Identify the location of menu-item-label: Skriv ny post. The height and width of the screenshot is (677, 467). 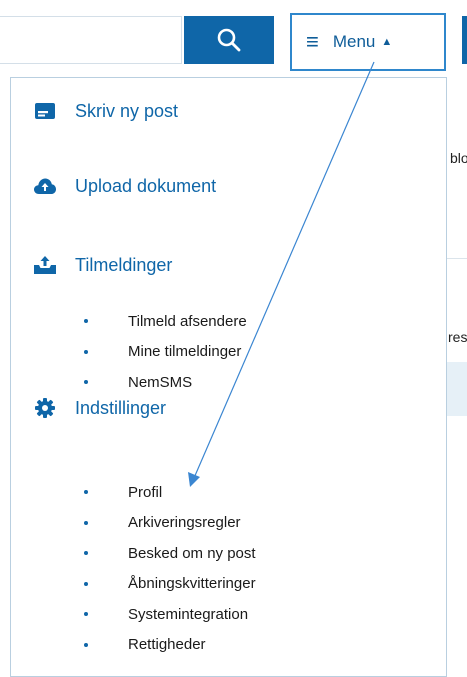
(127, 110).